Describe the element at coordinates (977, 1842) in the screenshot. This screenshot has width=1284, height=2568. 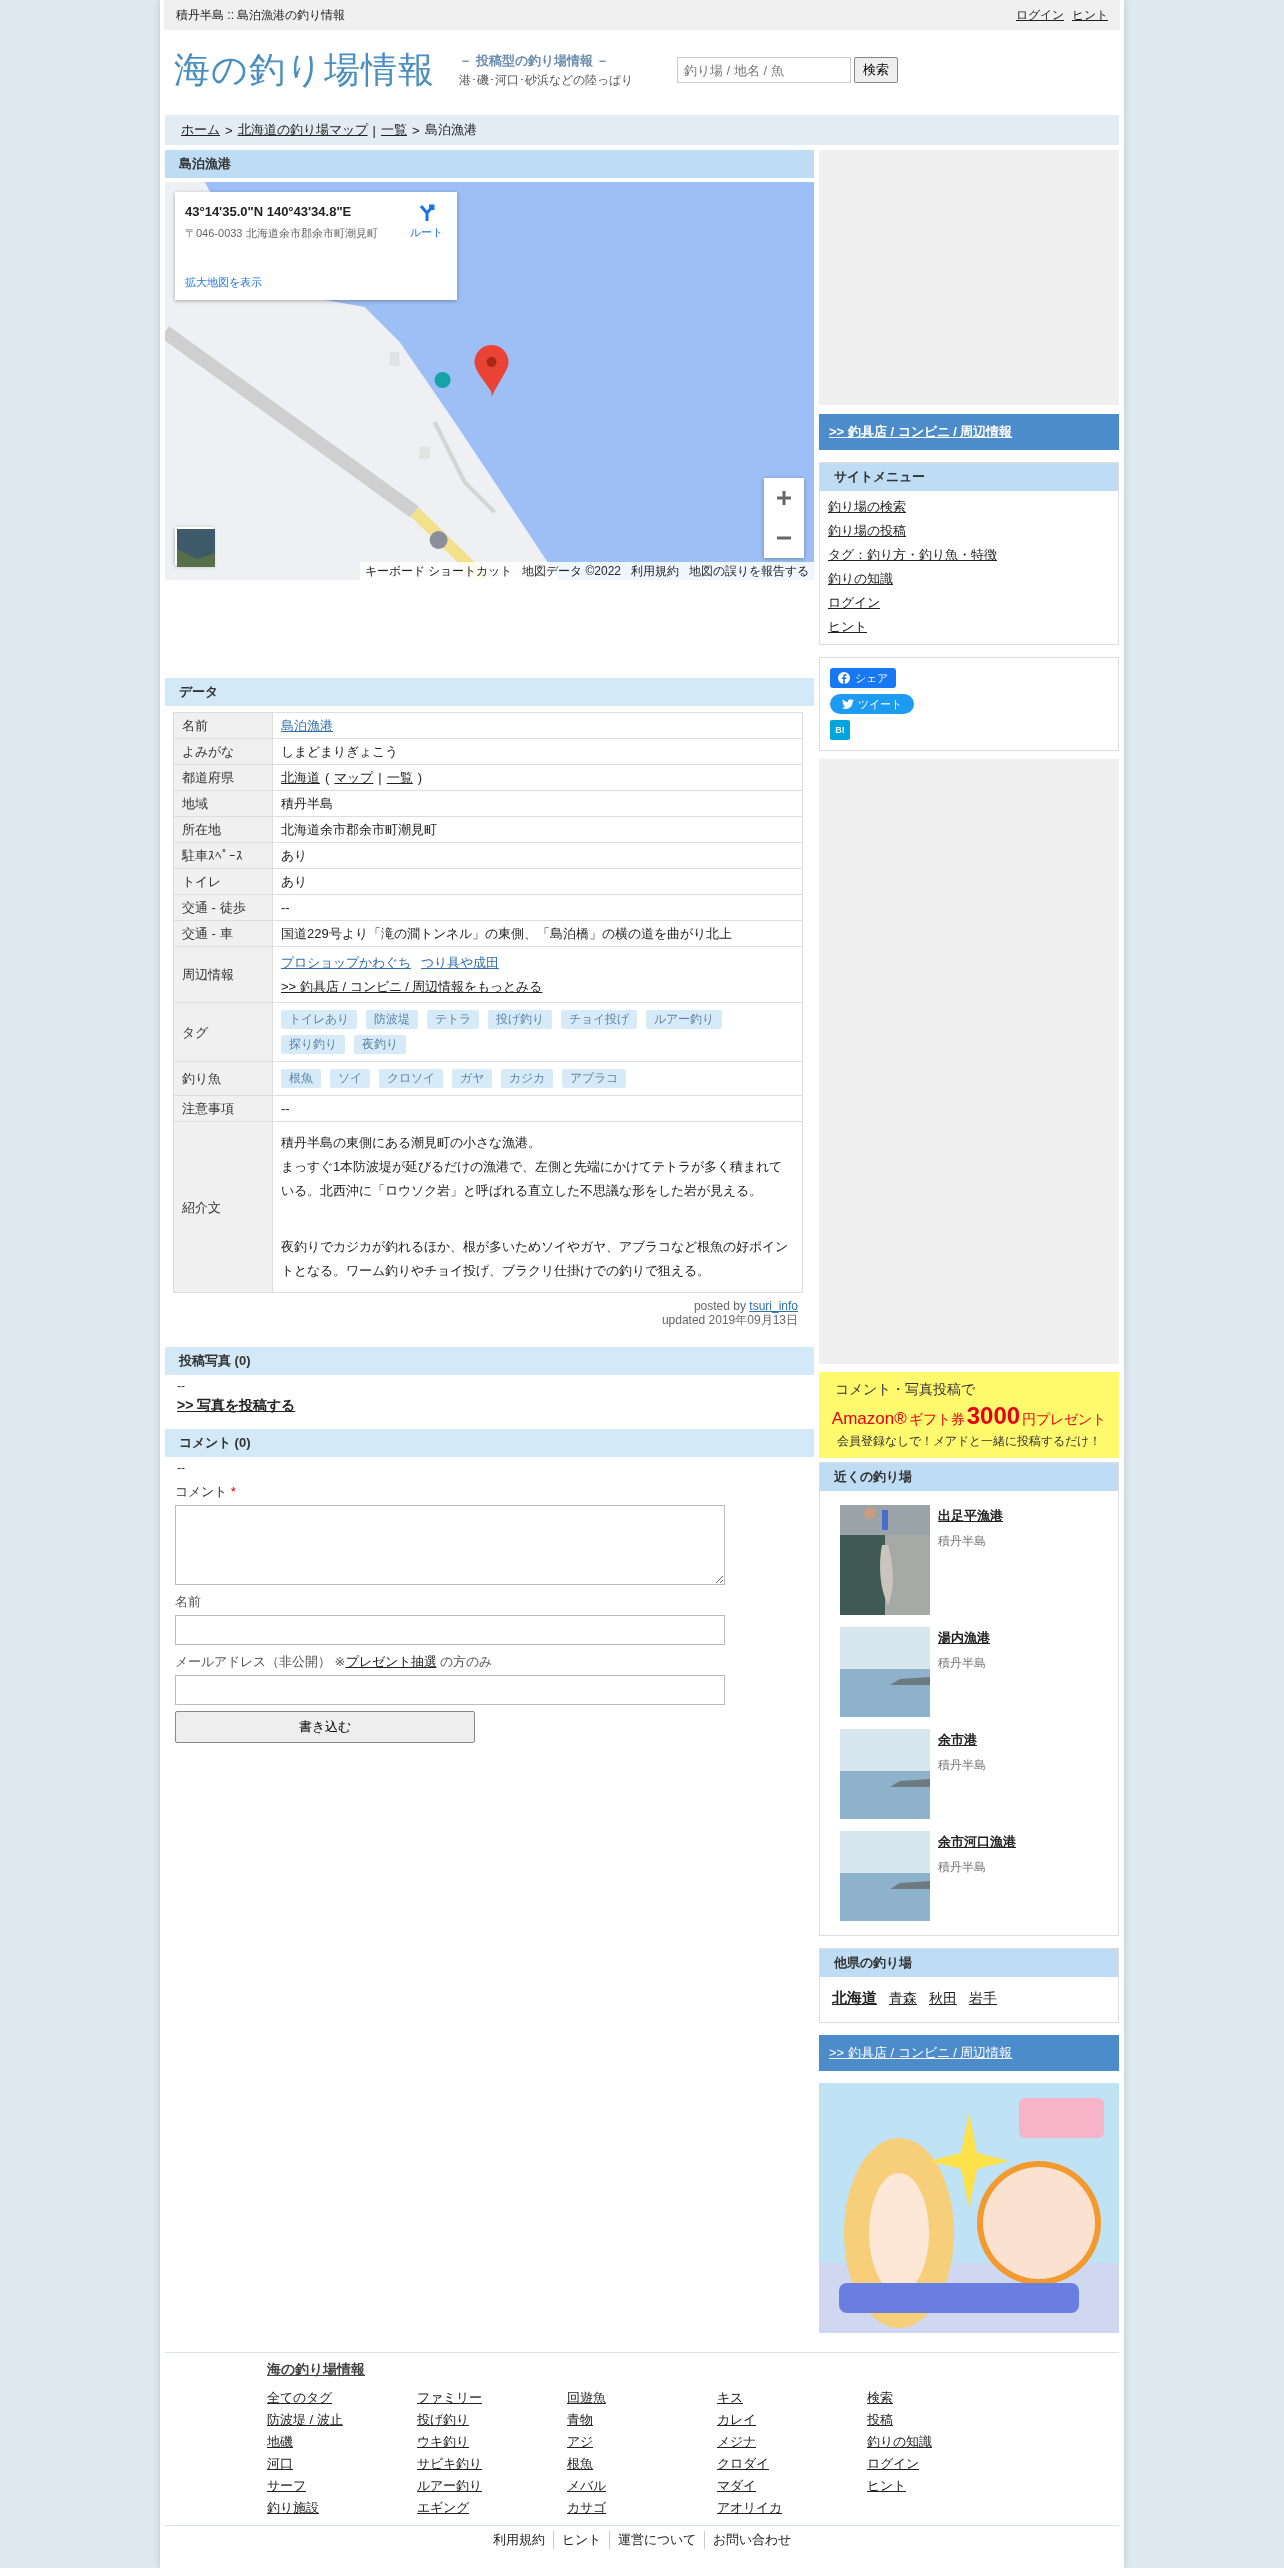
I see `spot-link: 余市河口漁港` at that location.